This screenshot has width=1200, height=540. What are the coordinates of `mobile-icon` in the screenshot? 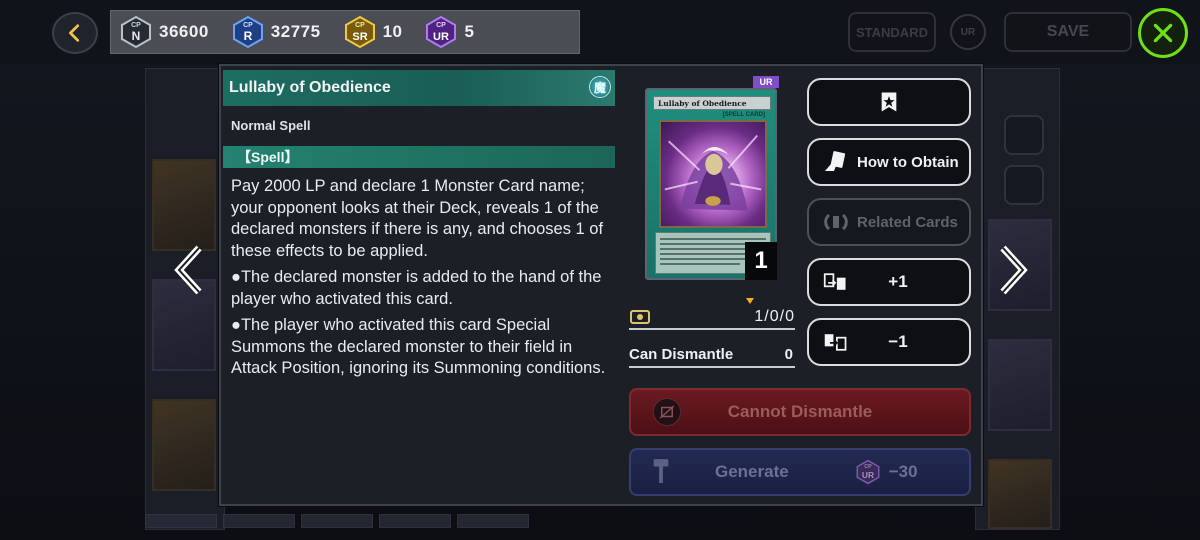 It's located at (1024, 135).